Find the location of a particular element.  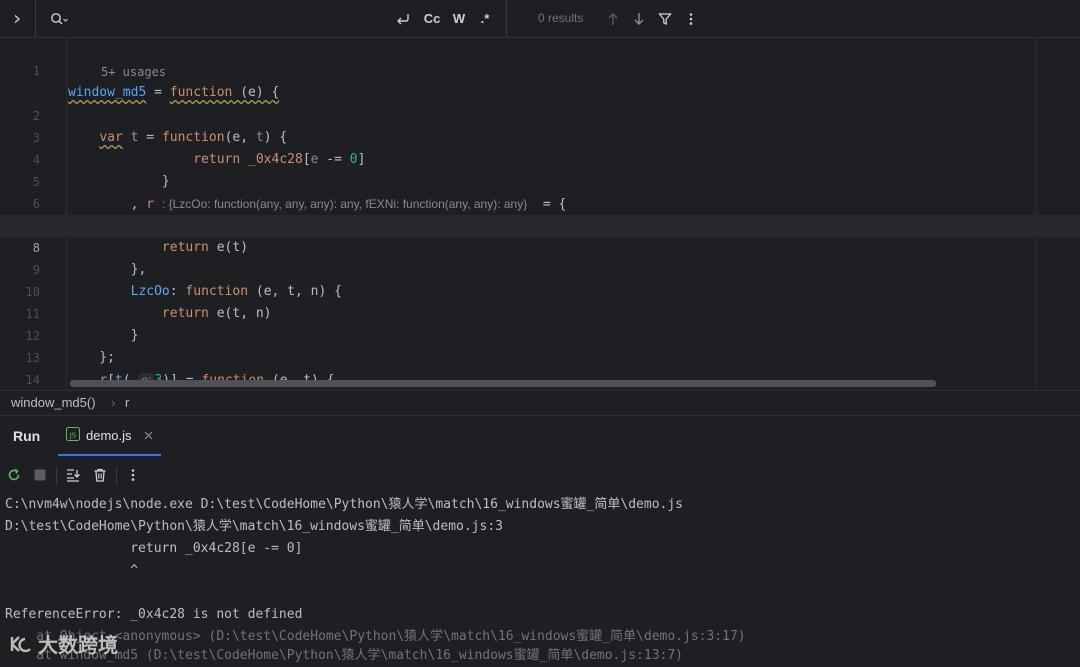

stop-icon is located at coordinates (40, 475).